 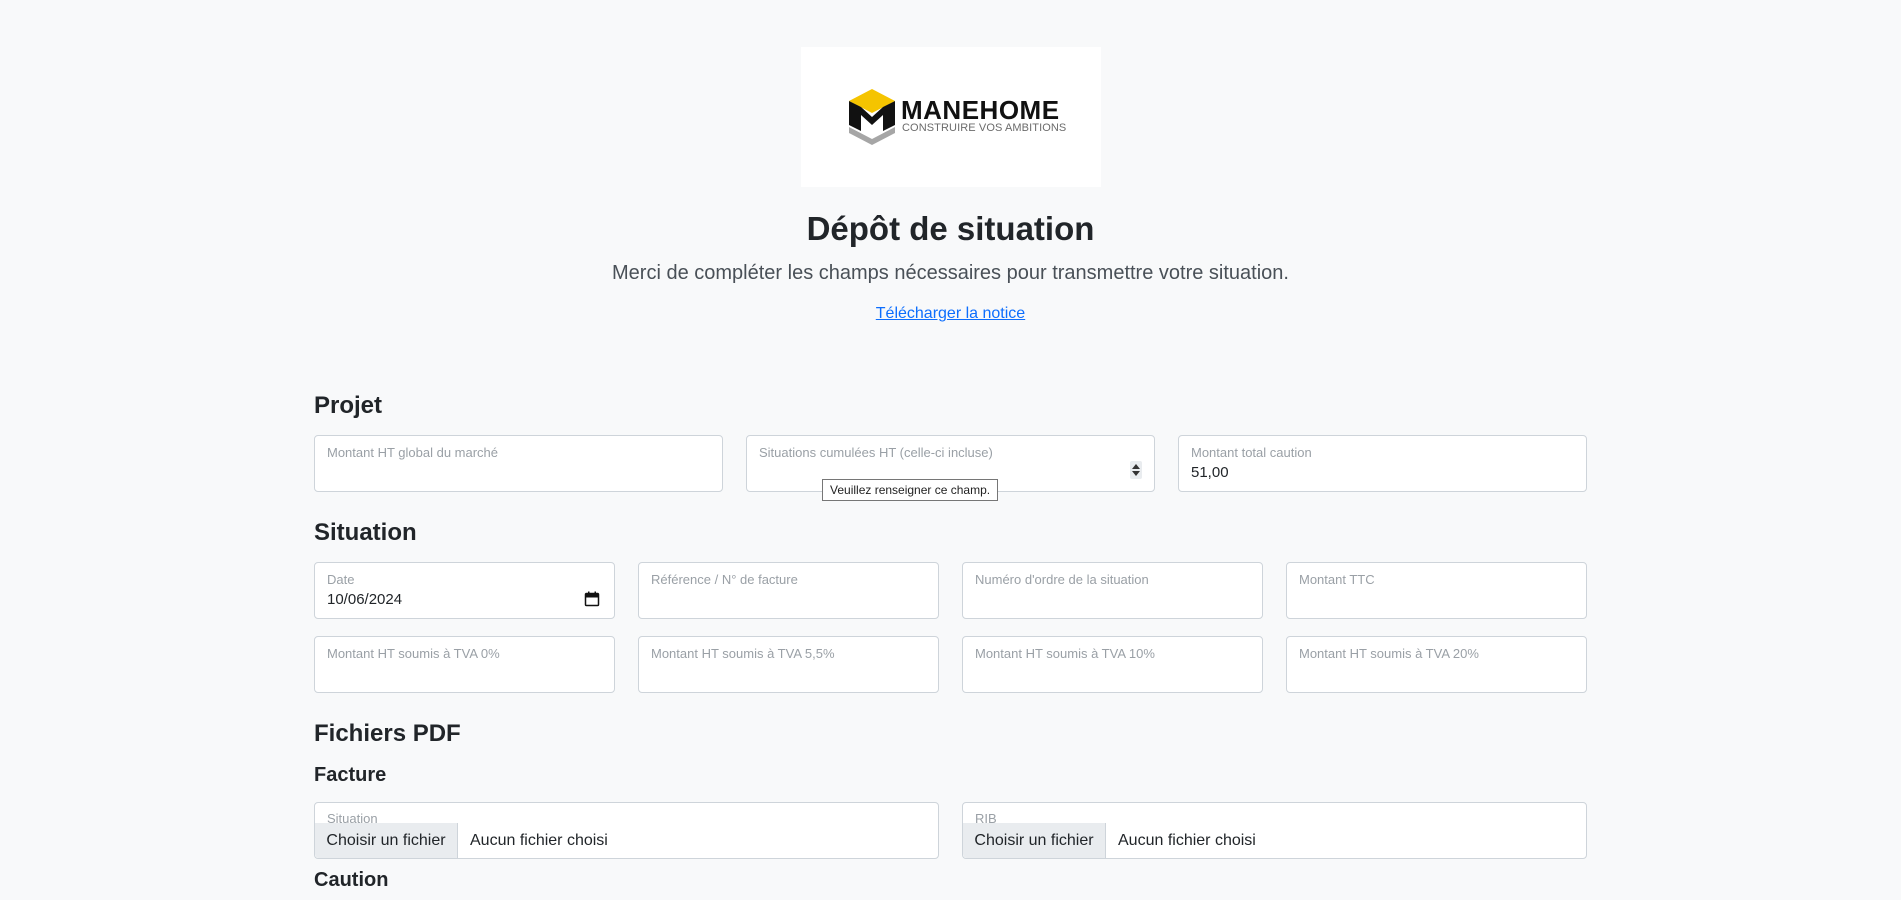 I want to click on field-label: Situation, so click(x=352, y=818).